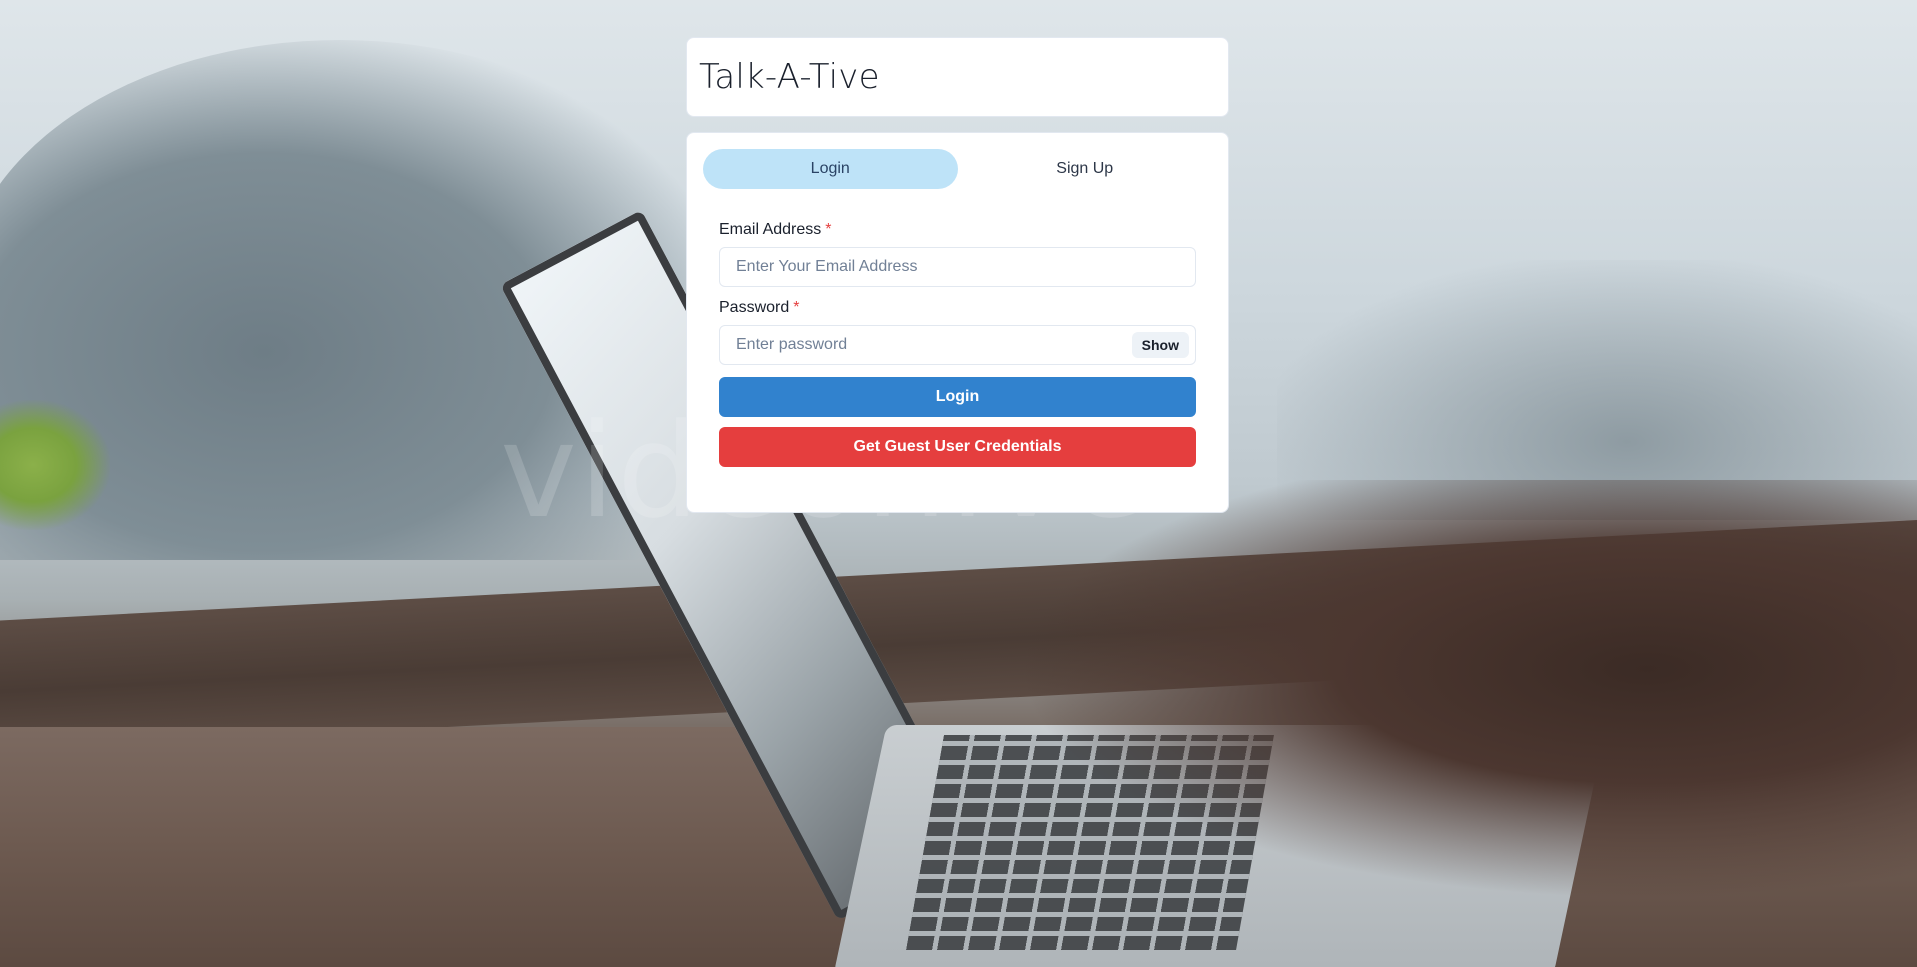  I want to click on login-button: Login, so click(957, 397).